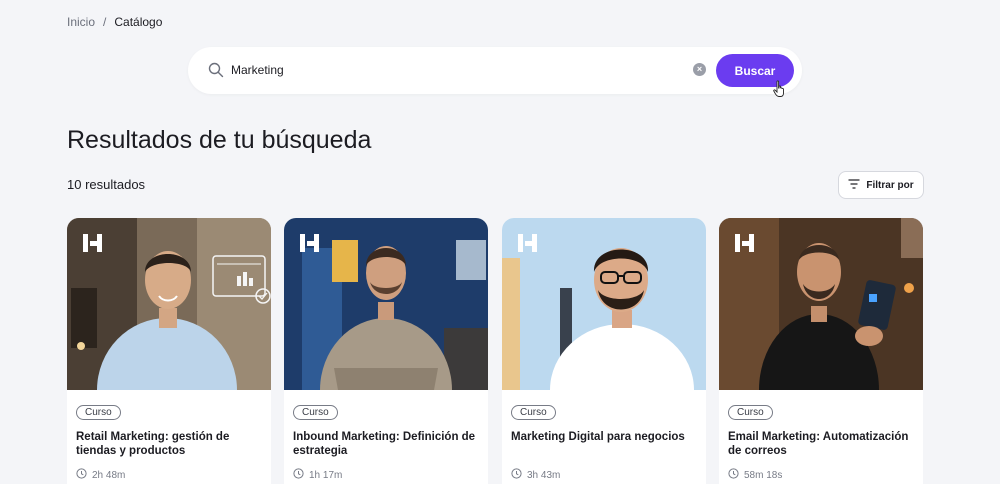 The image size is (1000, 484). Describe the element at coordinates (544, 475) in the screenshot. I see `course-duration-text: 3h 43m` at that location.